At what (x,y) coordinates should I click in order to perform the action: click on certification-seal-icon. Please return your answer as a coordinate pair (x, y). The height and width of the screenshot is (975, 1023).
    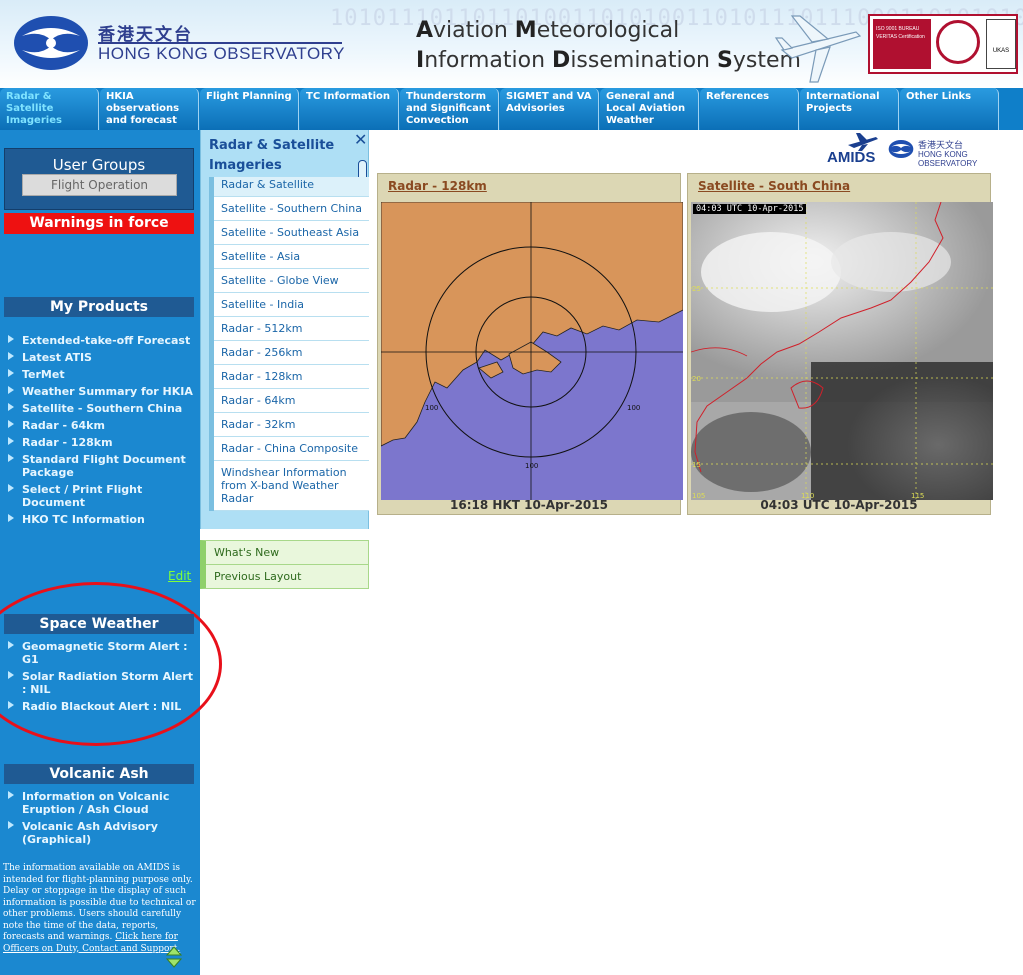
    Looking at the image, I should click on (958, 42).